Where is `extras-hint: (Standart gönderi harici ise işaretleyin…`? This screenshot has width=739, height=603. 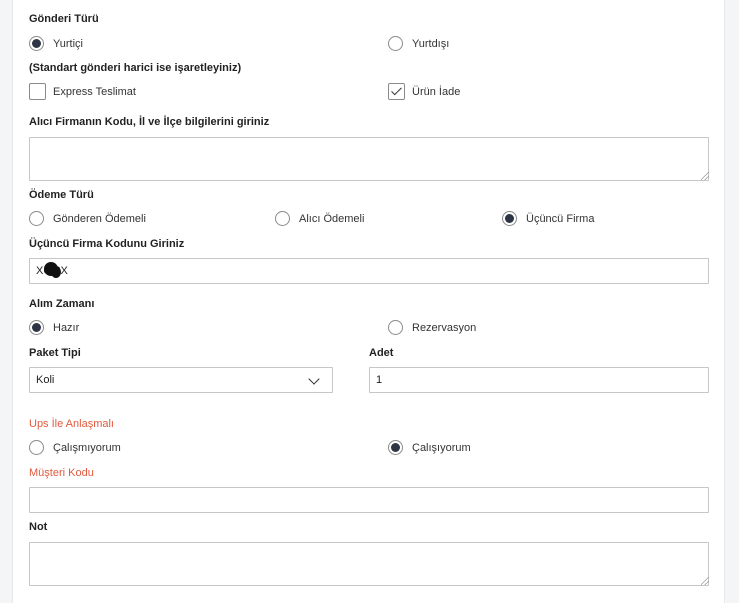
extras-hint: (Standart gönderi harici ise işaretleyin… is located at coordinates (135, 68).